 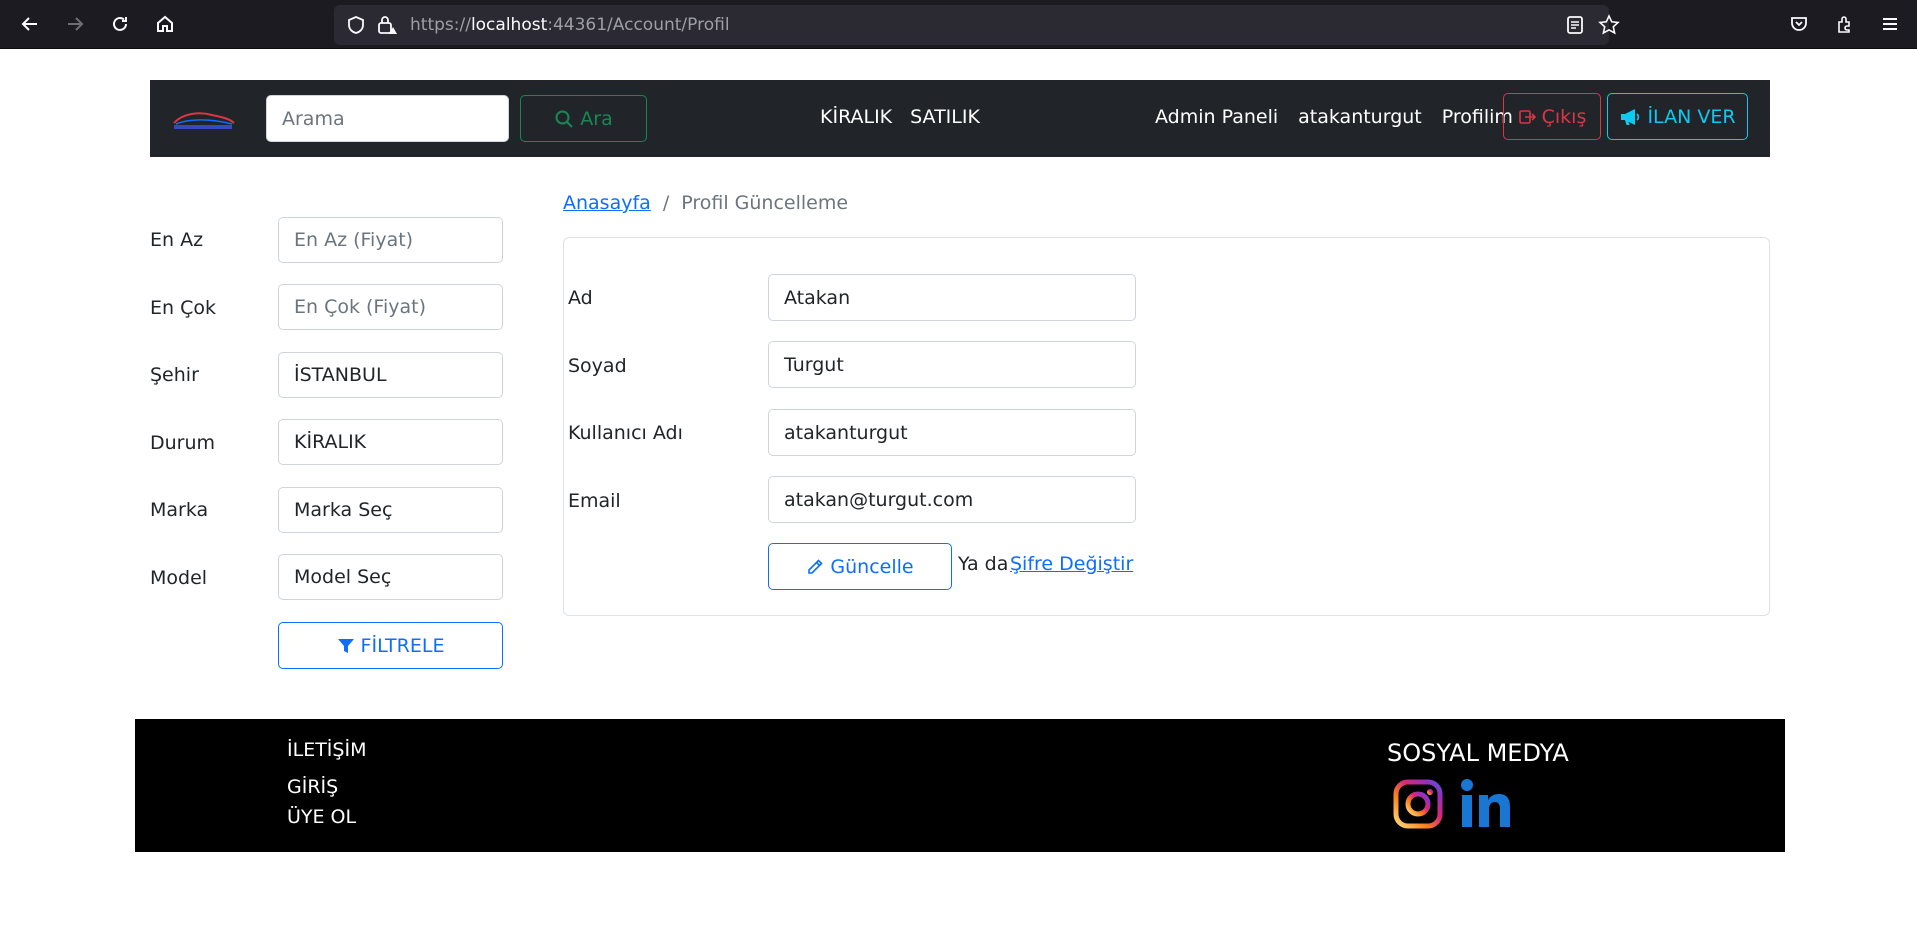 What do you see at coordinates (30, 24) in the screenshot?
I see `back-arrow-icon` at bounding box center [30, 24].